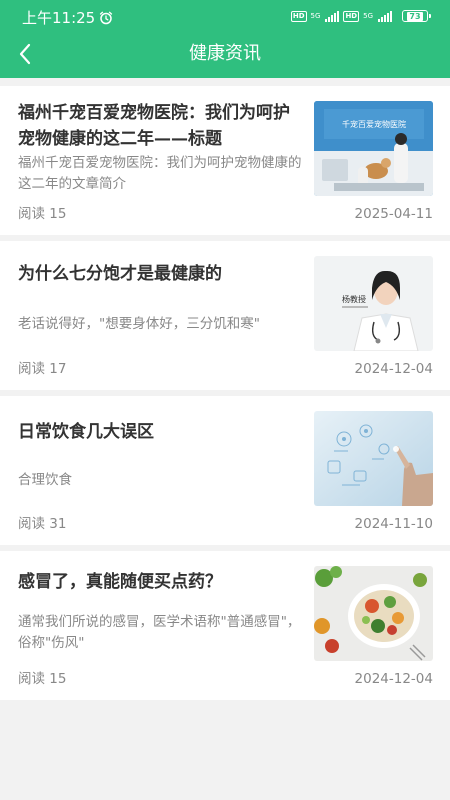 Image resolution: width=450 pixels, height=800 pixels. I want to click on battery-level: 73, so click(415, 16).